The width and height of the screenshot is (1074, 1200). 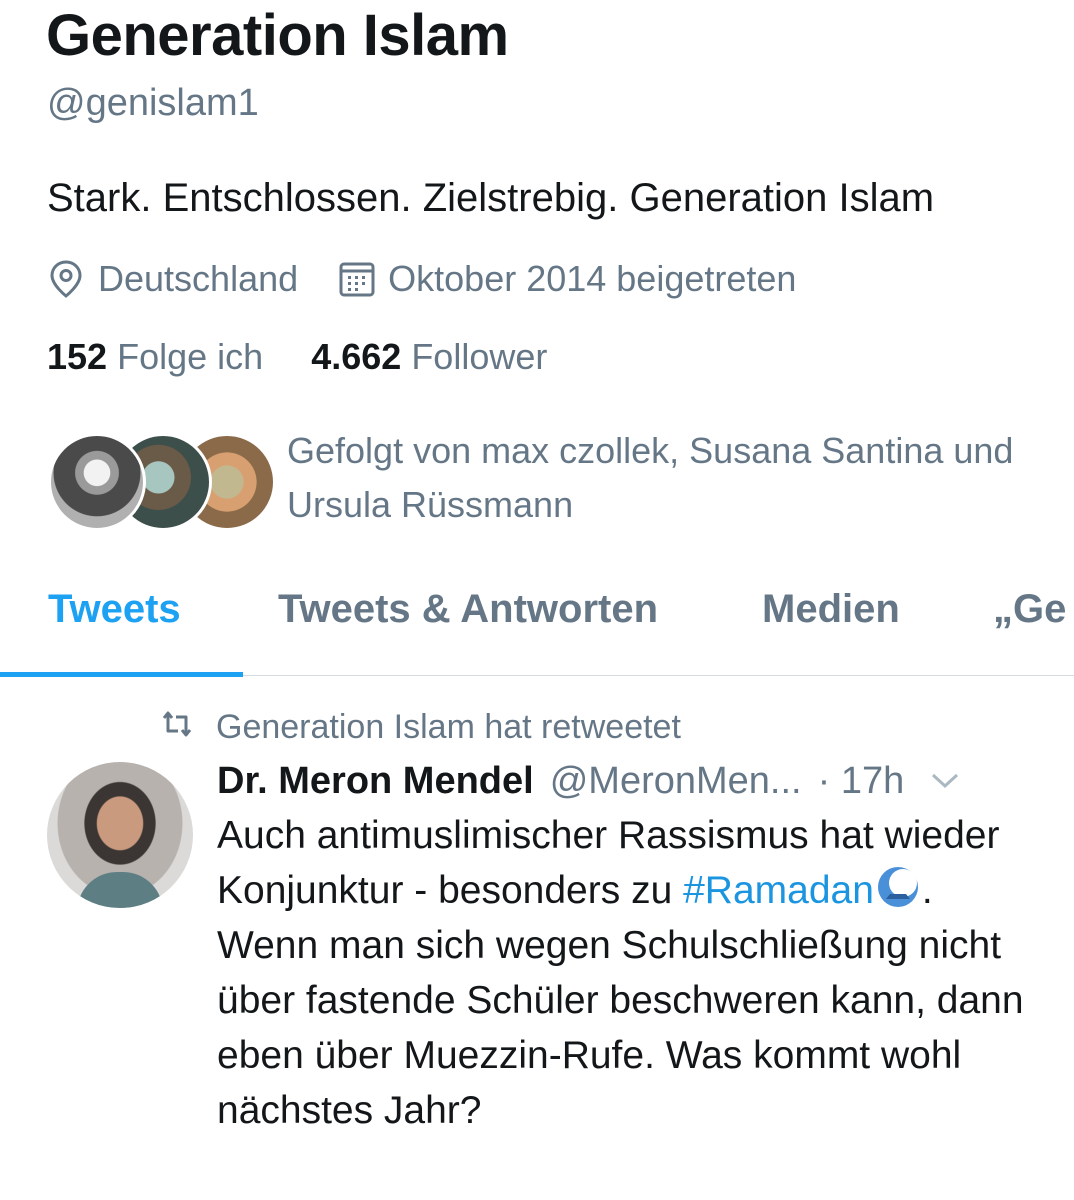 I want to click on hashtag-link: #Ramadan, so click(x=778, y=890).